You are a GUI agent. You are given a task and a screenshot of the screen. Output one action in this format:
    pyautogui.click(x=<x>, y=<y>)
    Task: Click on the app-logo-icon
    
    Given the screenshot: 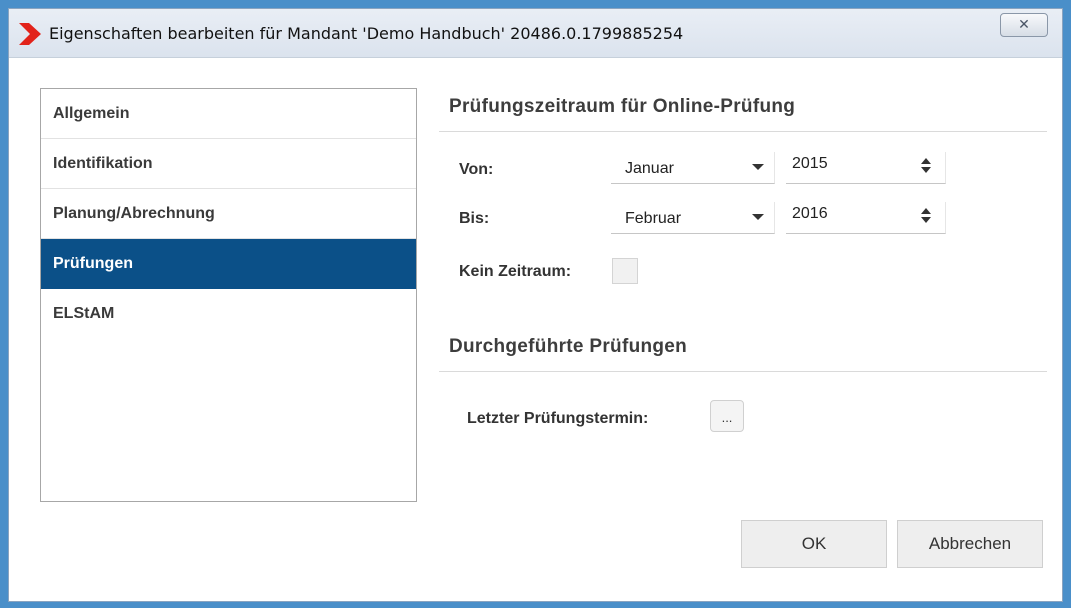 What is the action you would take?
    pyautogui.click(x=30, y=34)
    